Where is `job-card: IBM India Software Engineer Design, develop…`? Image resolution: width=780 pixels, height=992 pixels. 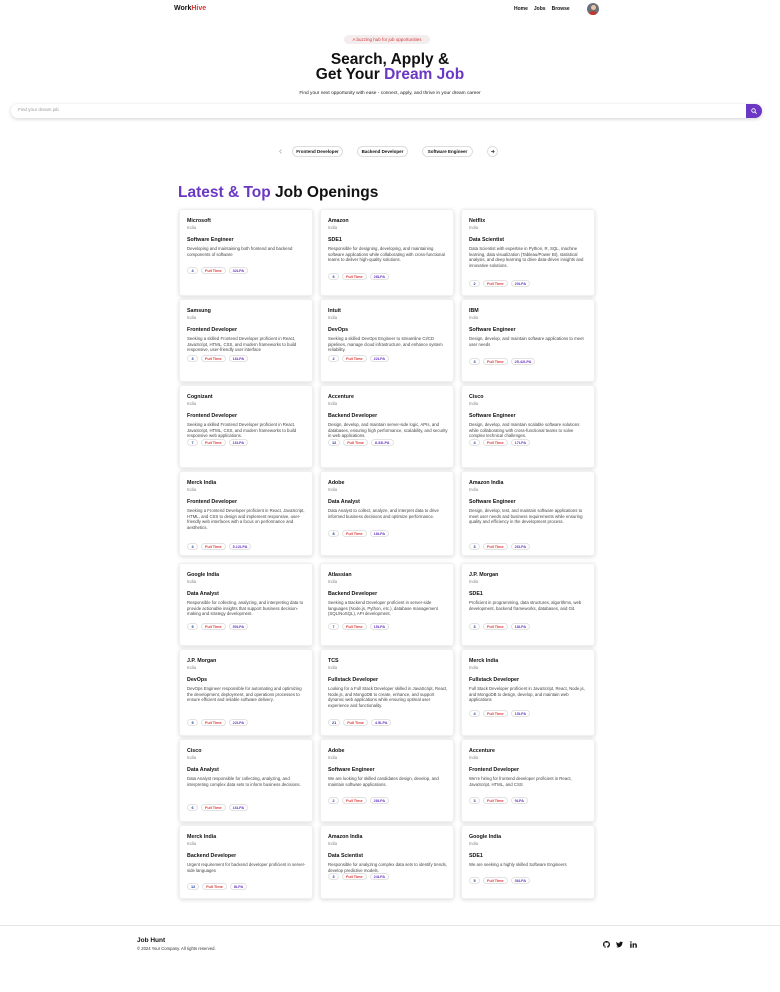 job-card: IBM India Software Engineer Design, develop… is located at coordinates (528, 340).